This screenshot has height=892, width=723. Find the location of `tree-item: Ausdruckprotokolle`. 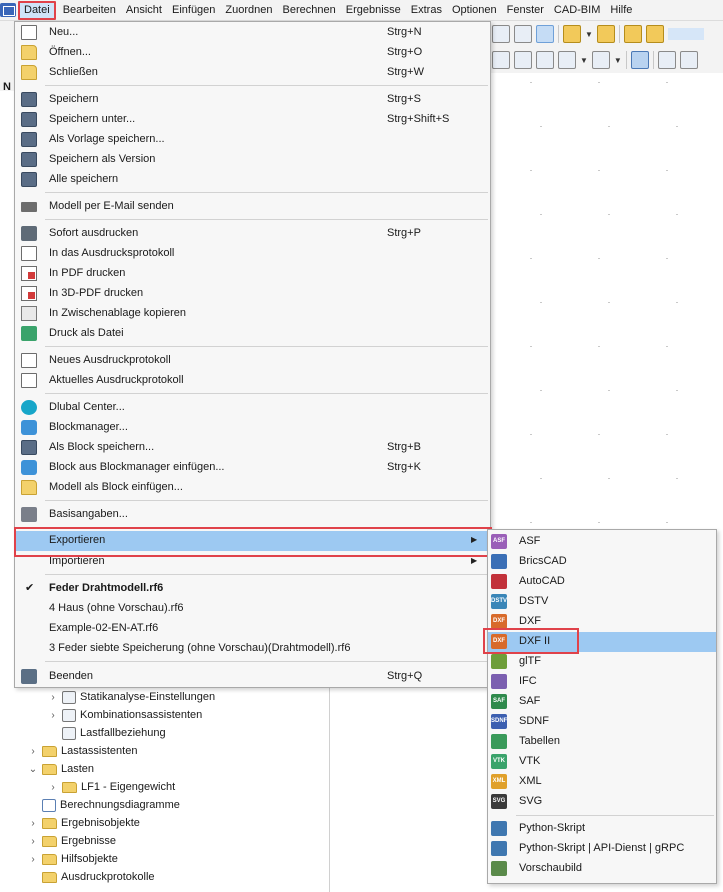

tree-item: Ausdruckprotokolle is located at coordinates (98, 877).